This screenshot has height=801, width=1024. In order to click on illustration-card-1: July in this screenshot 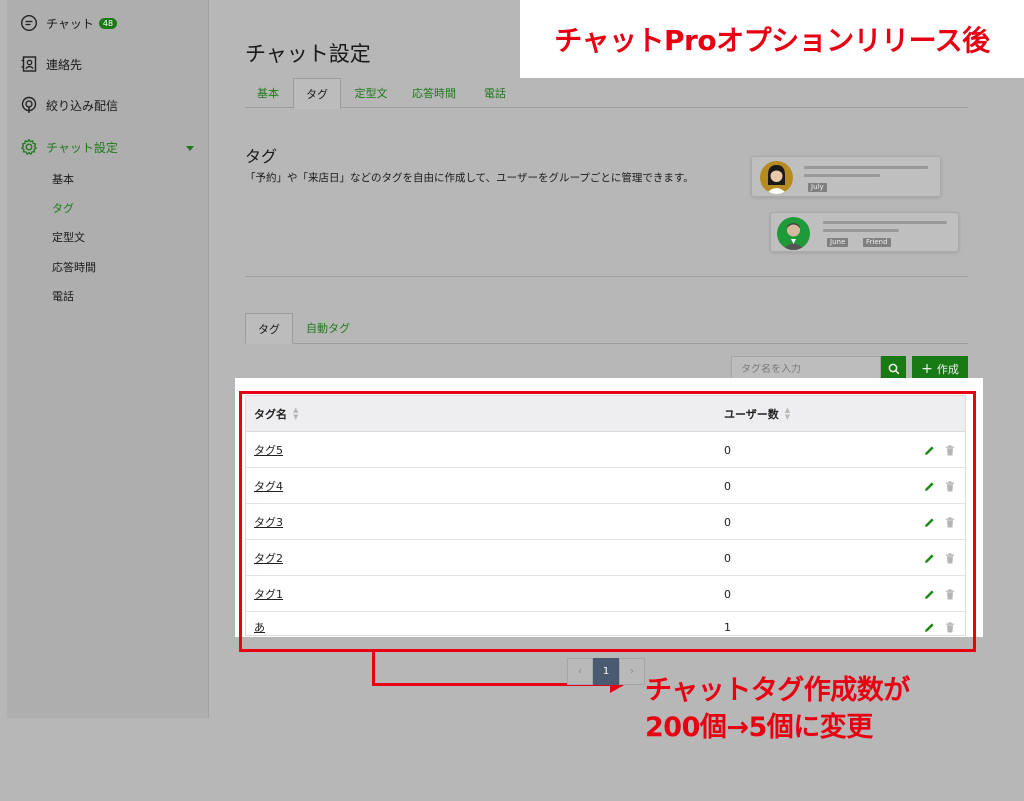, I will do `click(846, 176)`.